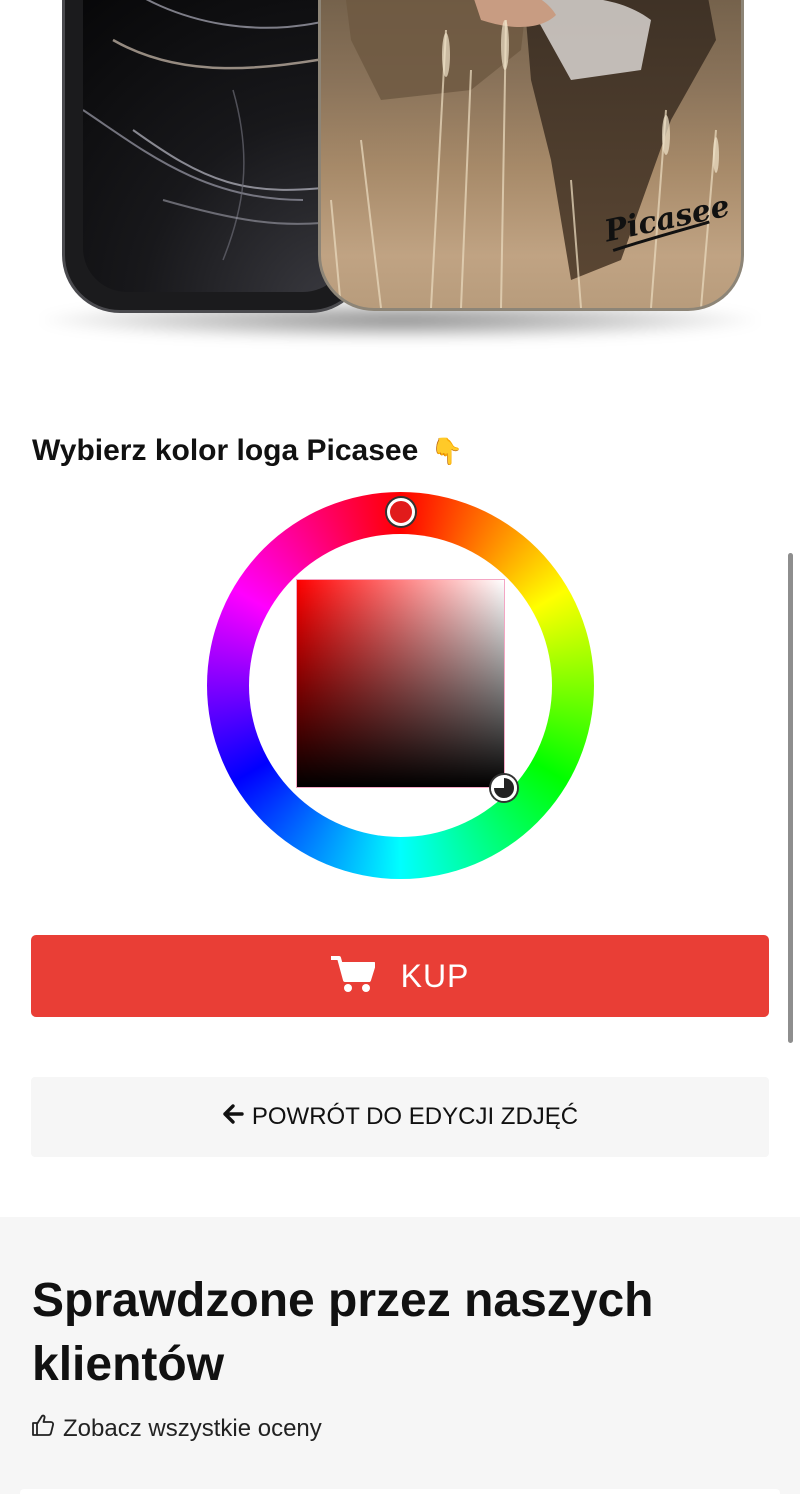 Image resolution: width=800 pixels, height=1499 pixels. Describe the element at coordinates (43, 1428) in the screenshot. I see `thumbs-up-icon` at that location.